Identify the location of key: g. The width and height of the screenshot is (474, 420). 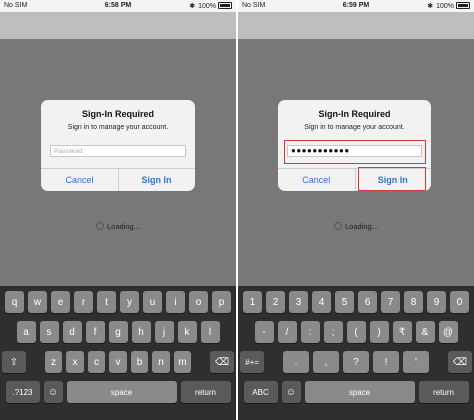
(118, 332).